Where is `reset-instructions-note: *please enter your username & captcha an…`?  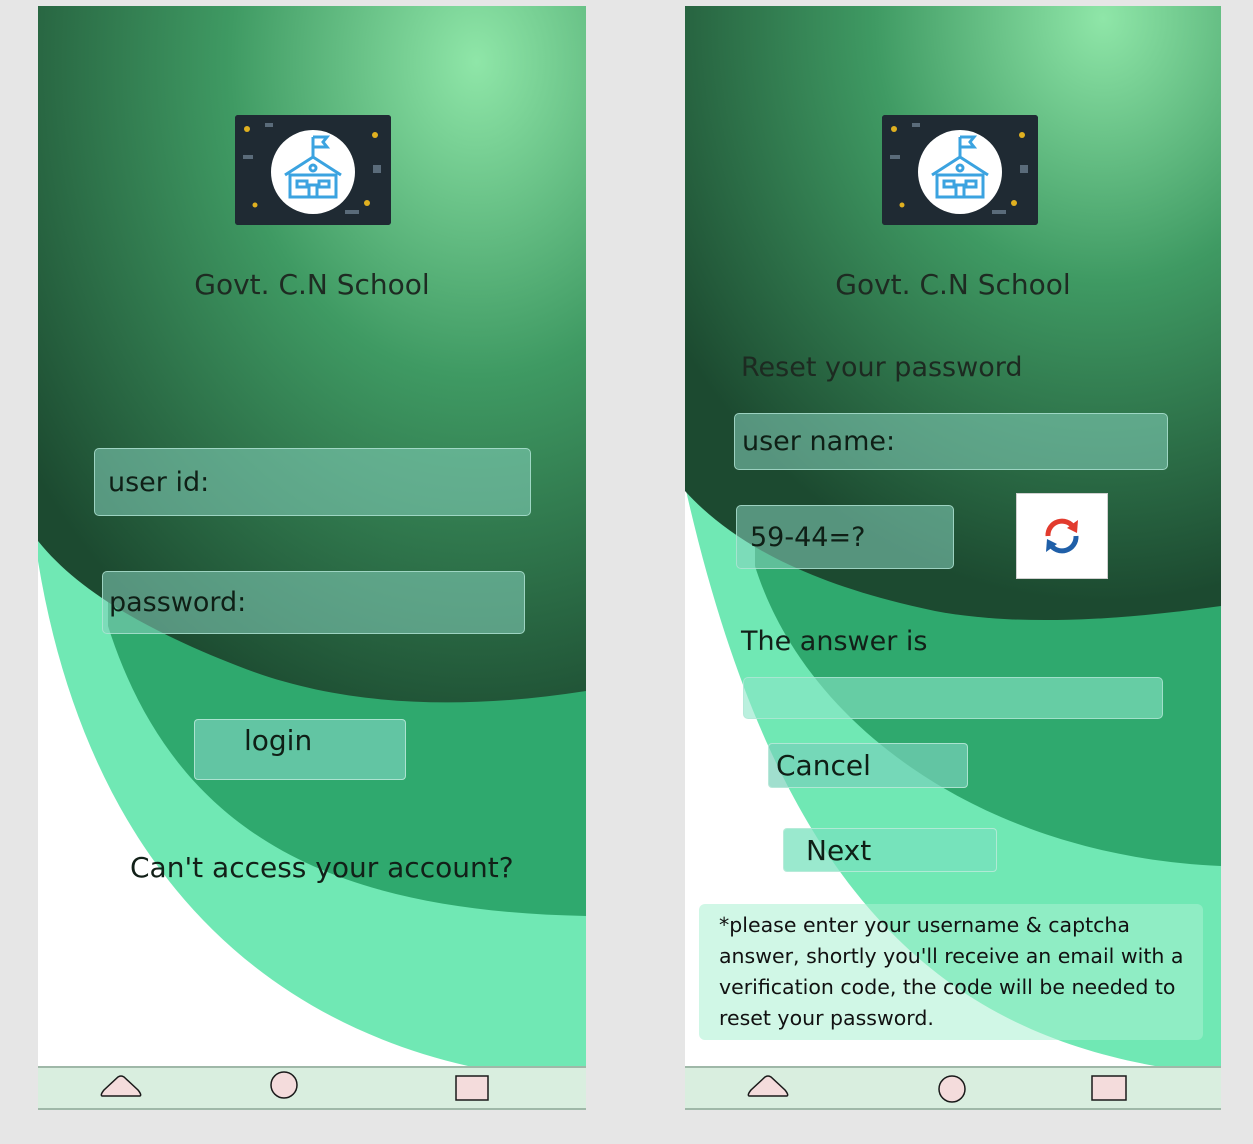 reset-instructions-note: *please enter your username & captcha an… is located at coordinates (951, 972).